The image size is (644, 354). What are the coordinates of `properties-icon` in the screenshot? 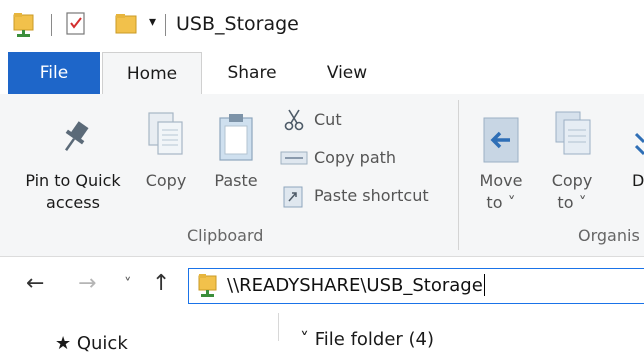 It's located at (76, 24).